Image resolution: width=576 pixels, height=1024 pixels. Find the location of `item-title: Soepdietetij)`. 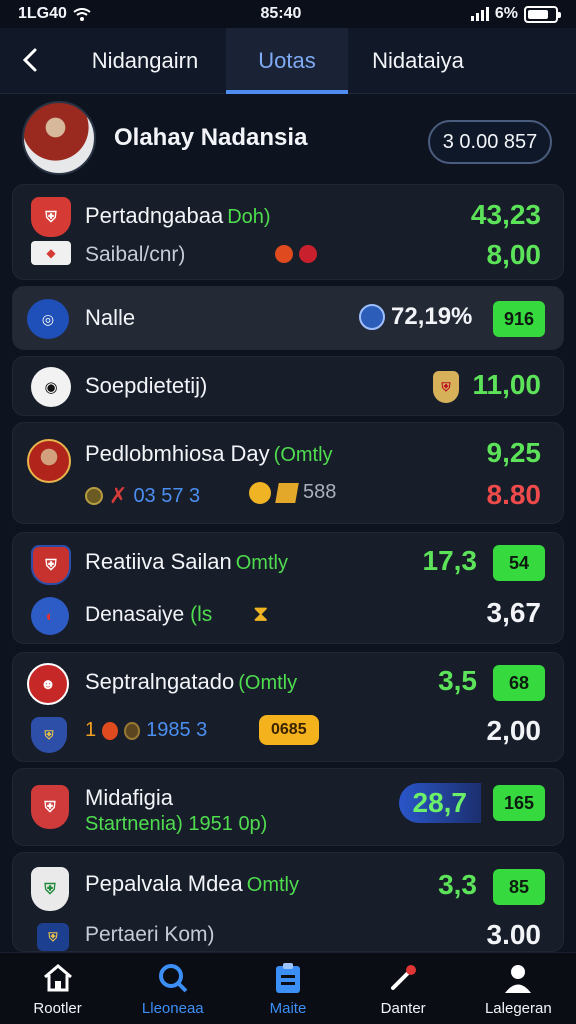

item-title: Soepdietetij) is located at coordinates (146, 385).